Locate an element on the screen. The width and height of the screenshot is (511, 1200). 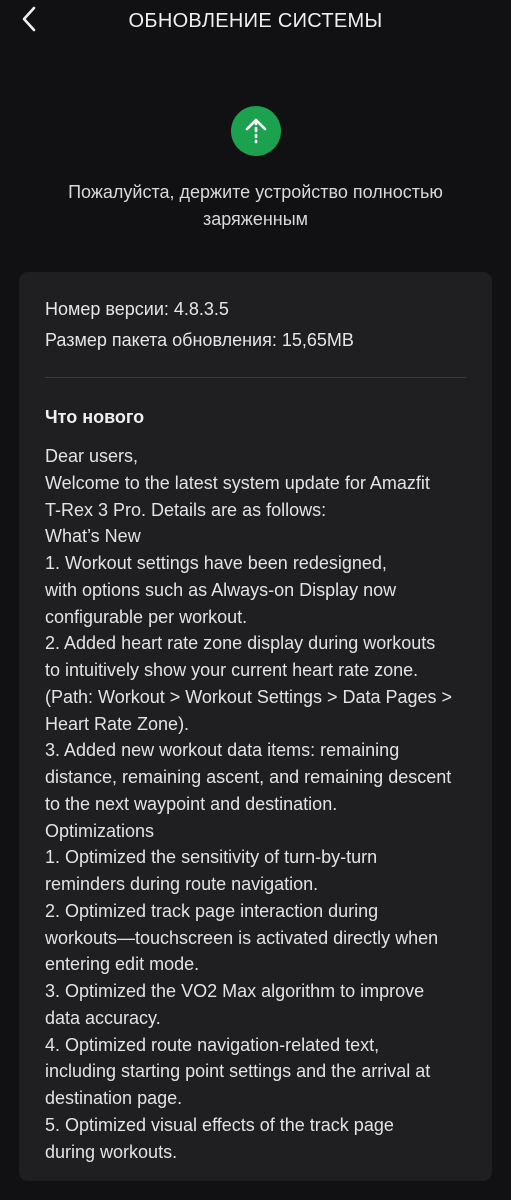
upload-arrow-icon is located at coordinates (256, 131).